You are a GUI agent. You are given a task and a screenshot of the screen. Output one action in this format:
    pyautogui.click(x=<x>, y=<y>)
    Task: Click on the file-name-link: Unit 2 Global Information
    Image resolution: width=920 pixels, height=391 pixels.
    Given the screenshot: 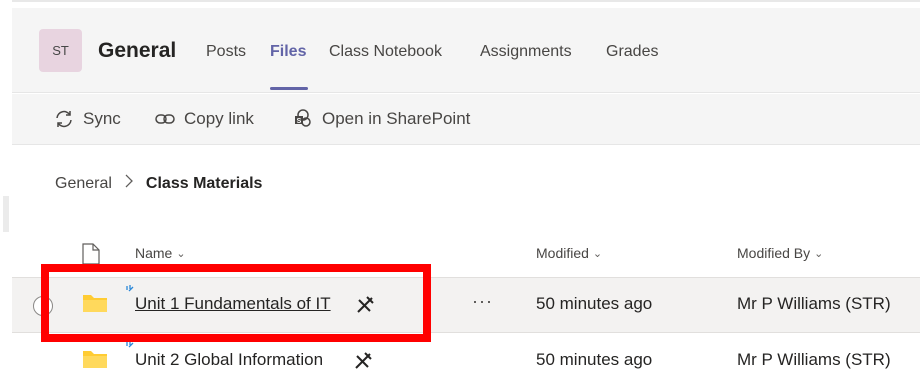 What is the action you would take?
    pyautogui.click(x=229, y=360)
    